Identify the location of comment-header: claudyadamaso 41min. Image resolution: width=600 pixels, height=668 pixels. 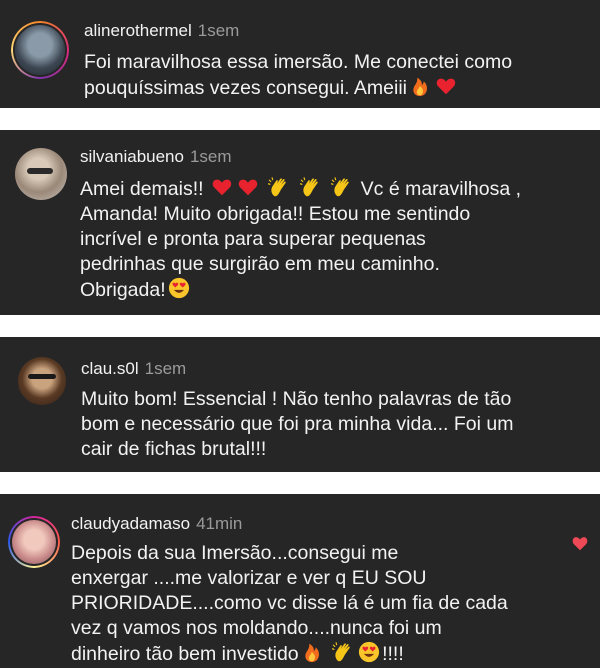
(156, 524).